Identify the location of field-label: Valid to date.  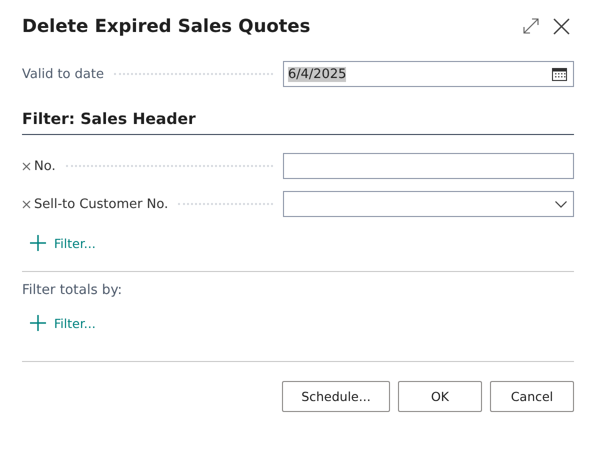
(63, 74).